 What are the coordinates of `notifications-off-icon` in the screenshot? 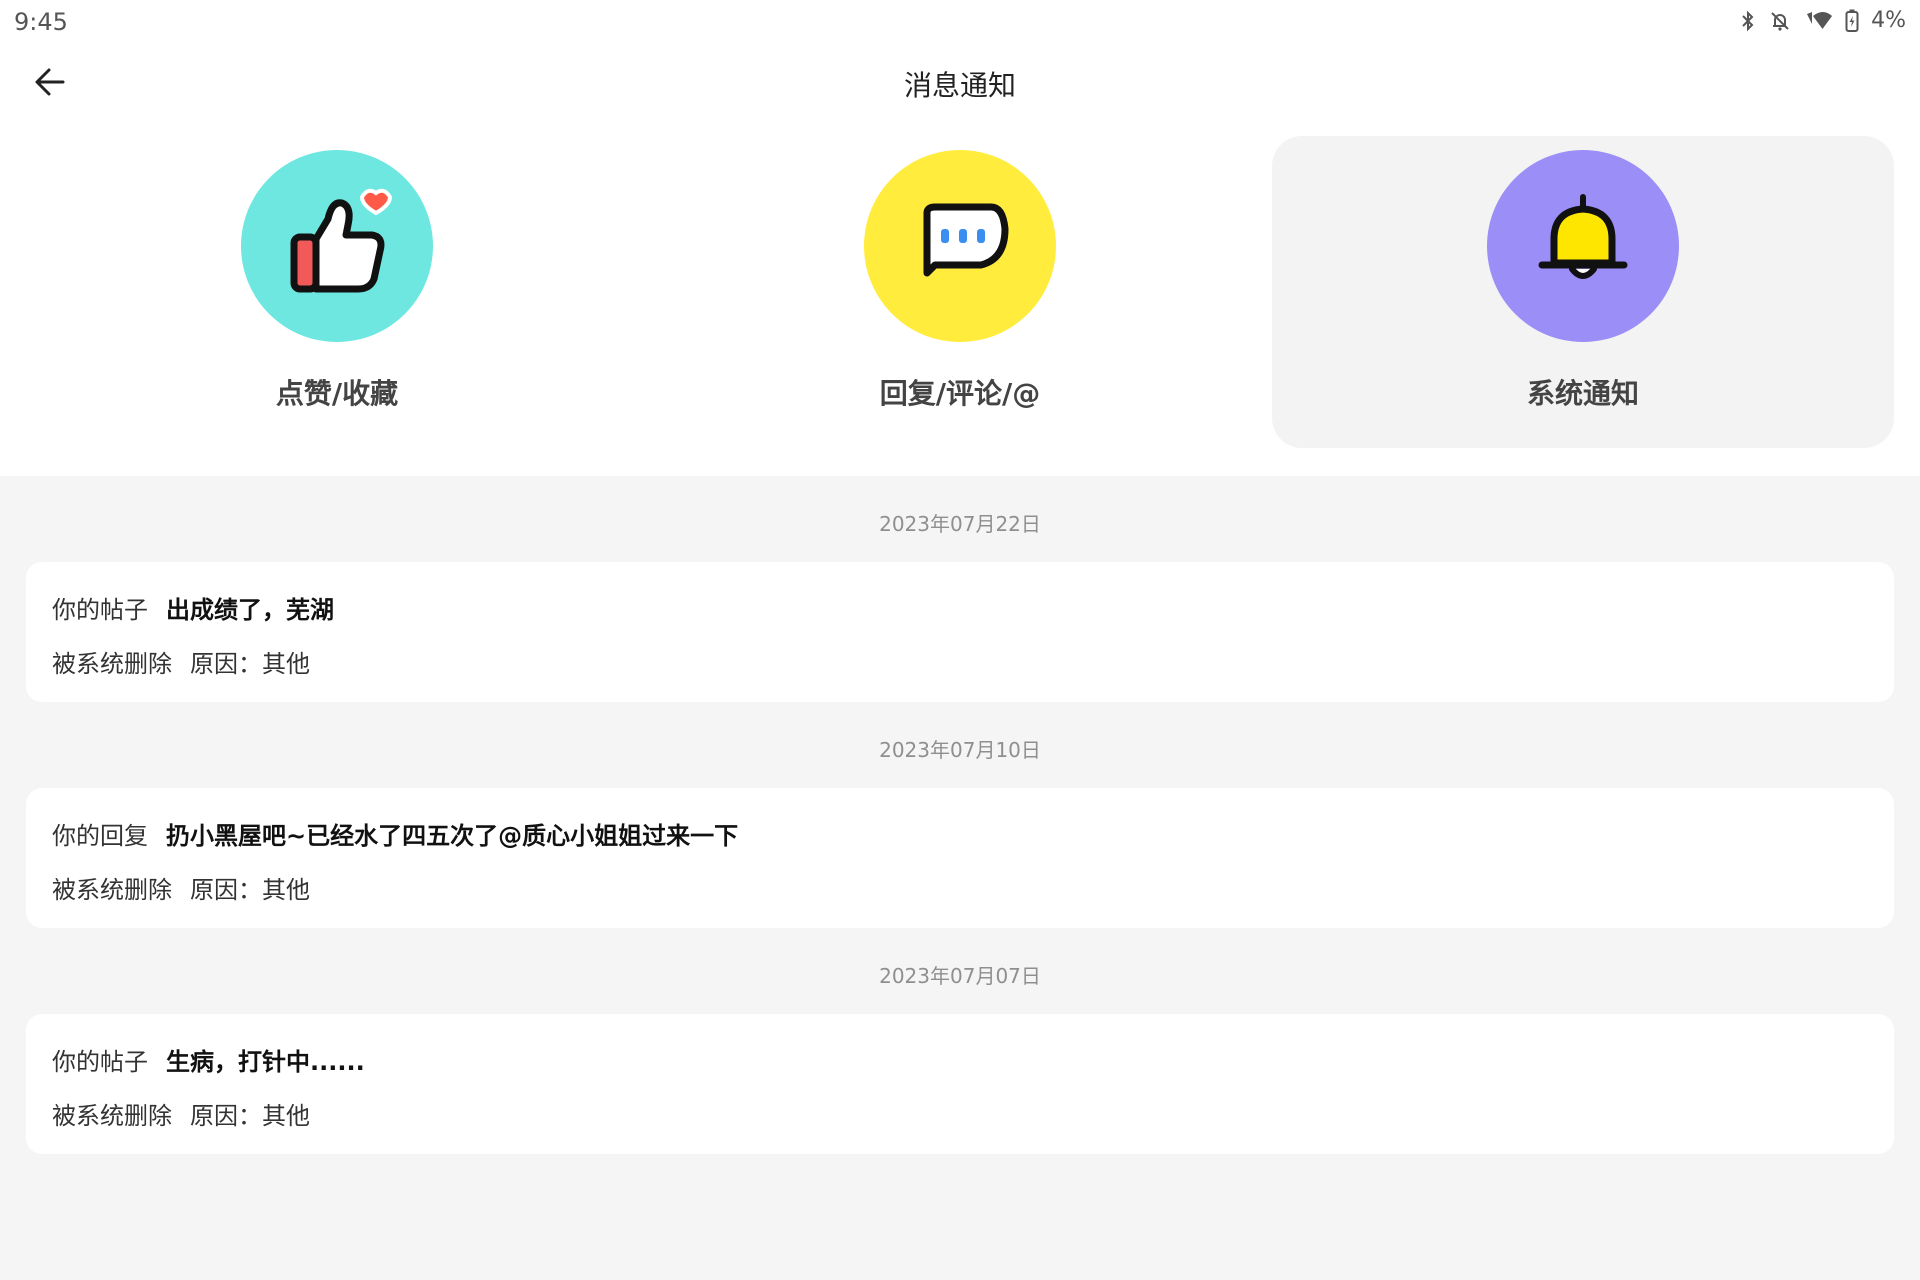 It's located at (1780, 21).